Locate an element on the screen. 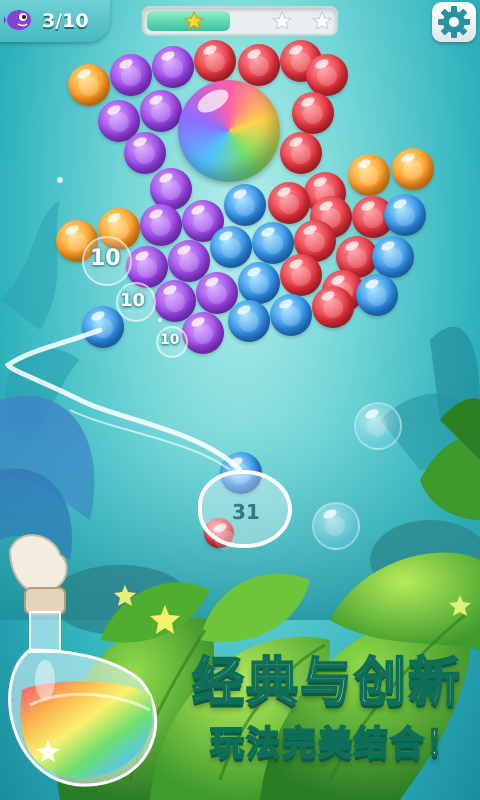 The width and height of the screenshot is (480, 800). shooter-count: 31 is located at coordinates (246, 512).